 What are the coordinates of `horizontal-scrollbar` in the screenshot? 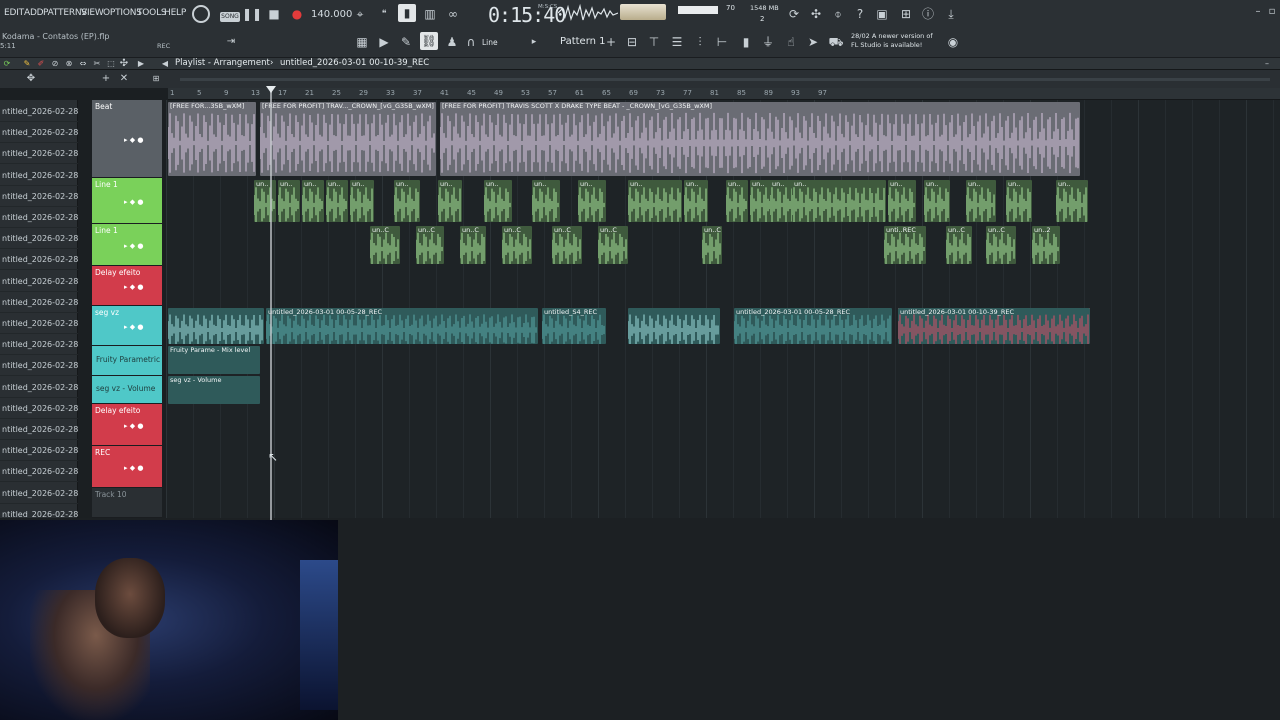 It's located at (725, 79).